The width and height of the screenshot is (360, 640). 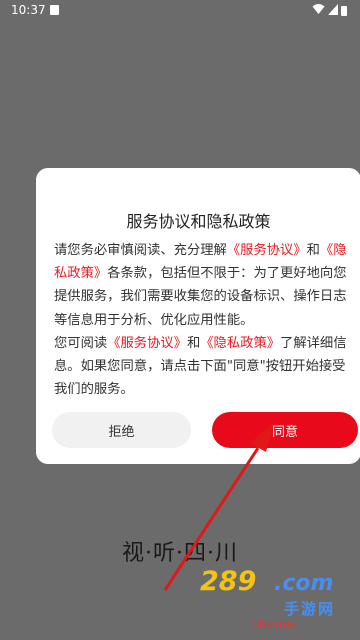 I want to click on watermark-logo-com: .com, so click(x=304, y=583).